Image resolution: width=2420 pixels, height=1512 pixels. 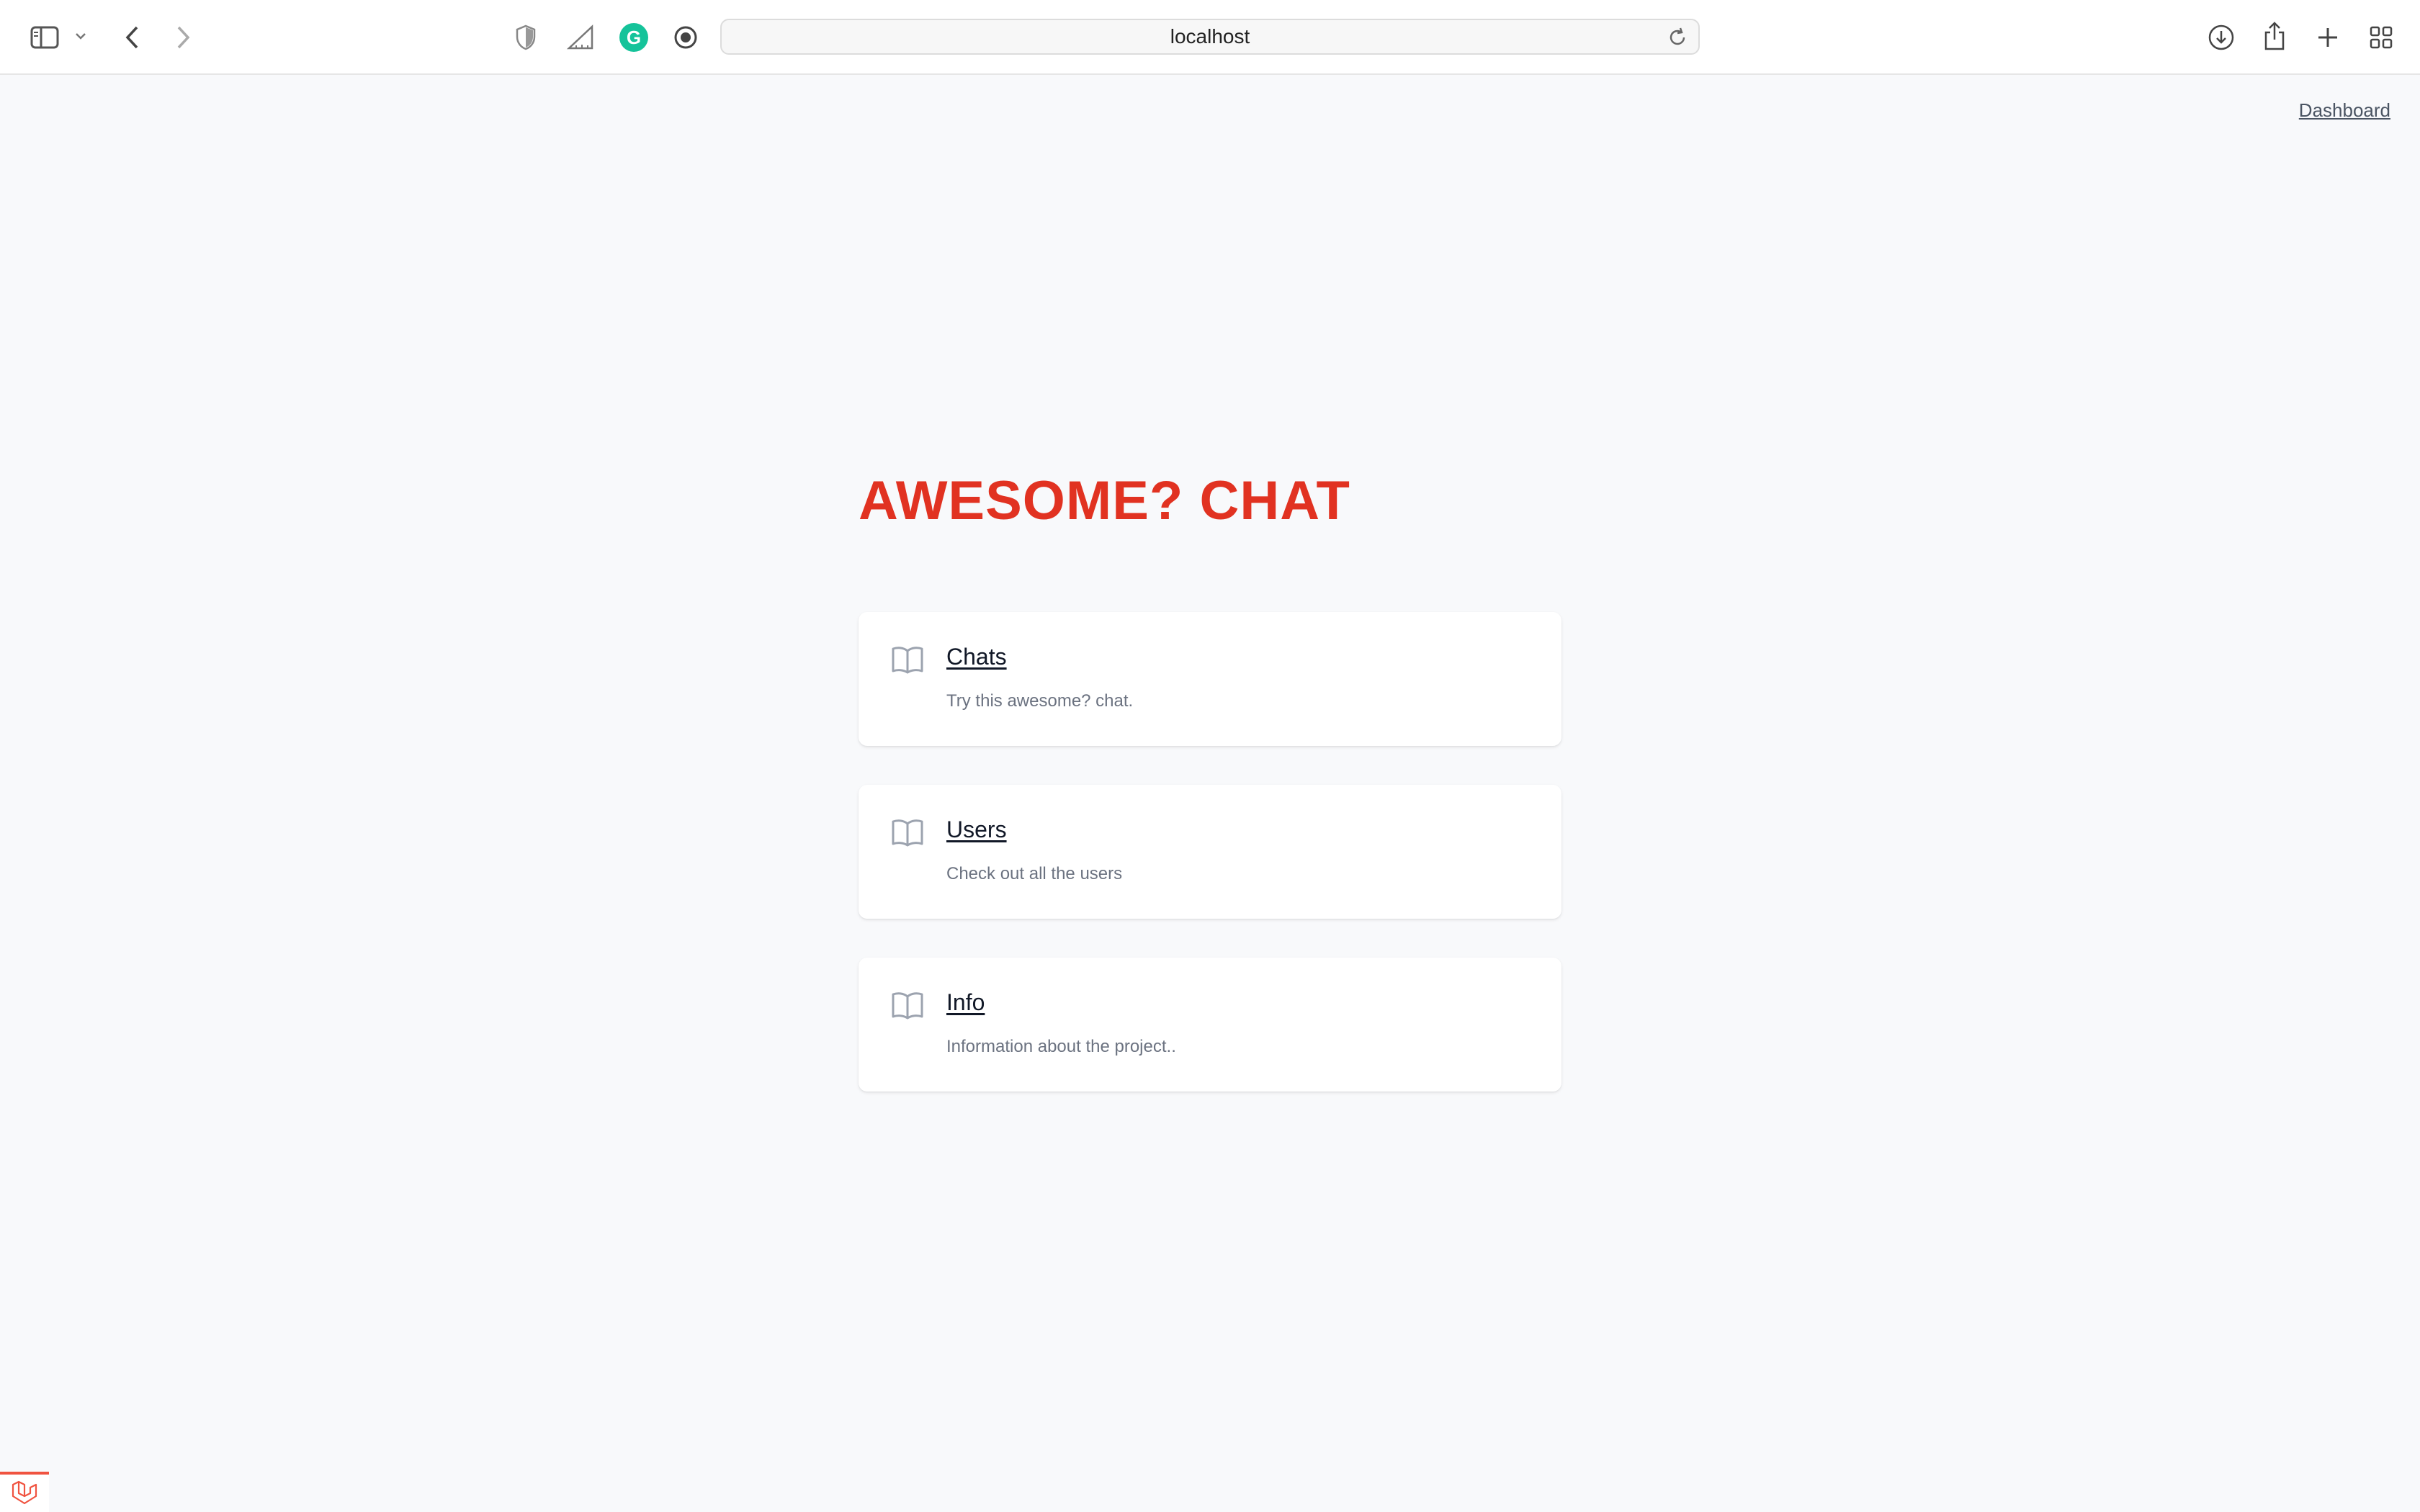 I want to click on card-title-link: Chats, so click(x=976, y=657).